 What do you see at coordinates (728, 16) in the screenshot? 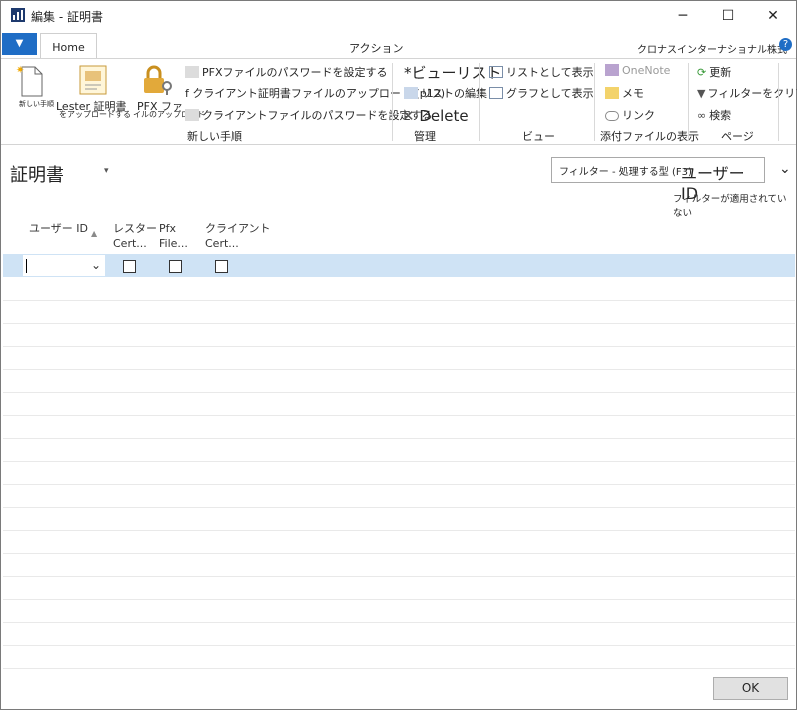
I see `maximize-button: ☐` at bounding box center [728, 16].